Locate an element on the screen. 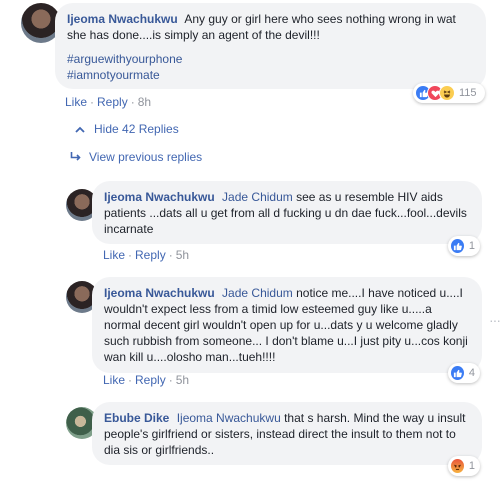 This screenshot has width=501, height=493. chevron-up-icon is located at coordinates (80, 129).